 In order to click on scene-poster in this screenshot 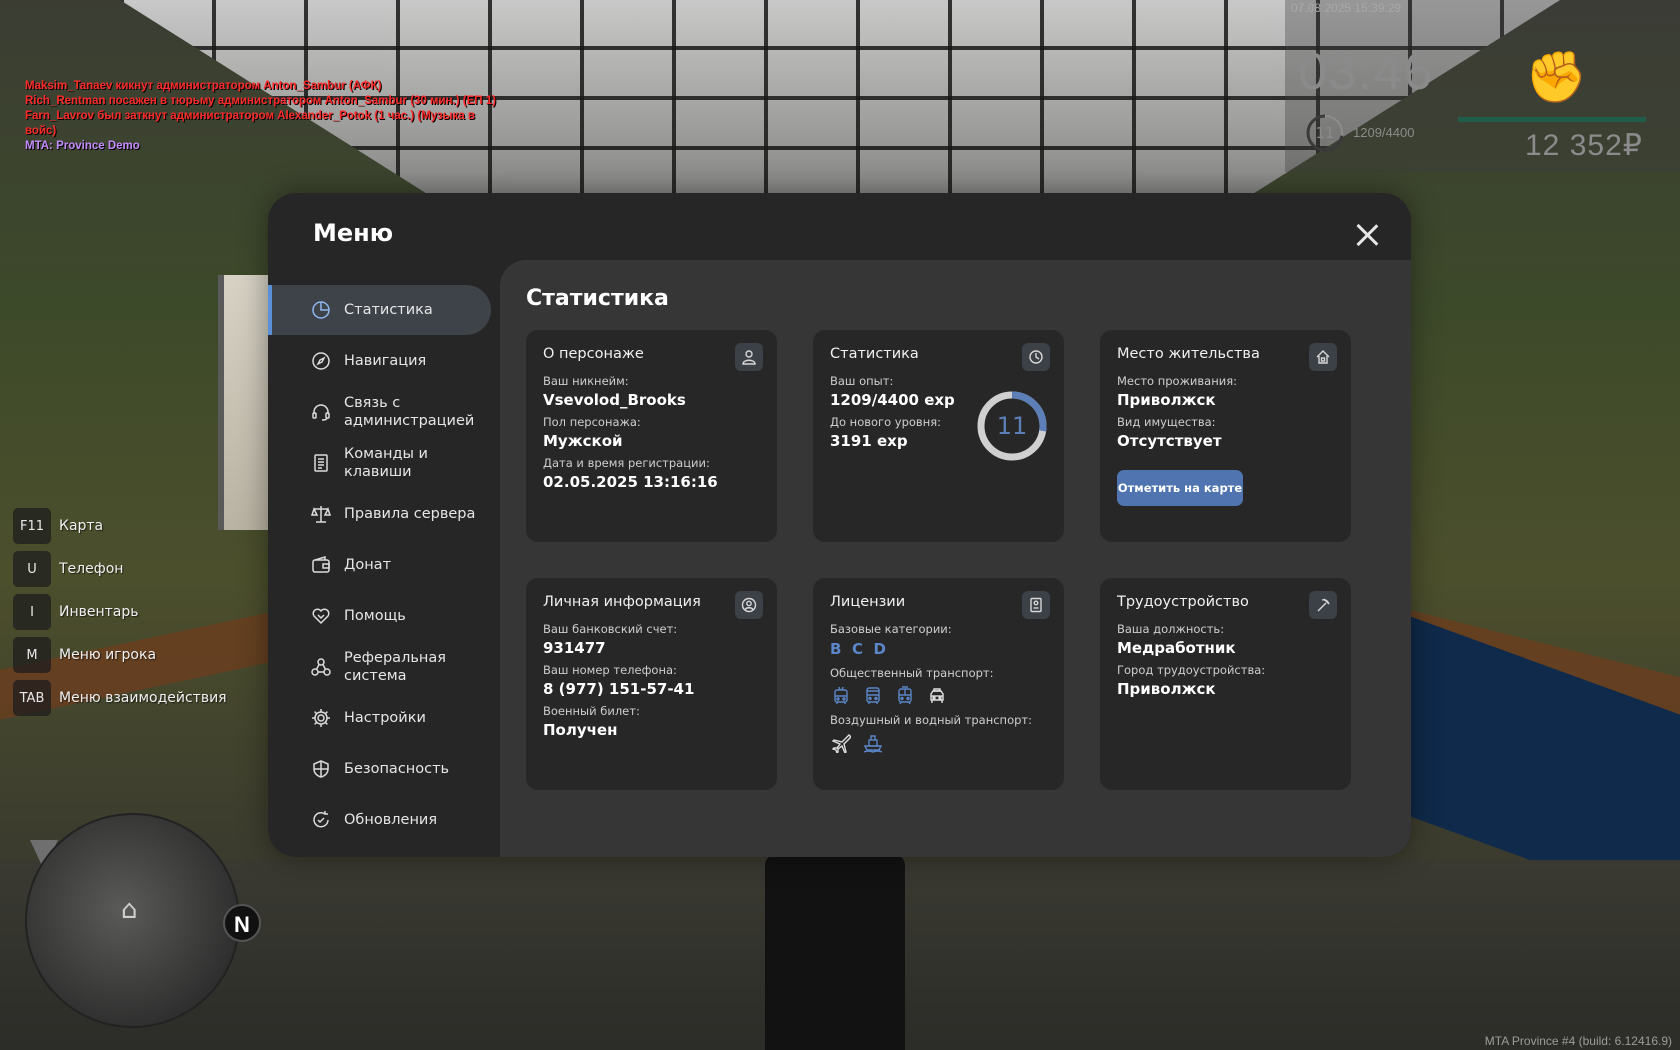, I will do `click(243, 402)`.